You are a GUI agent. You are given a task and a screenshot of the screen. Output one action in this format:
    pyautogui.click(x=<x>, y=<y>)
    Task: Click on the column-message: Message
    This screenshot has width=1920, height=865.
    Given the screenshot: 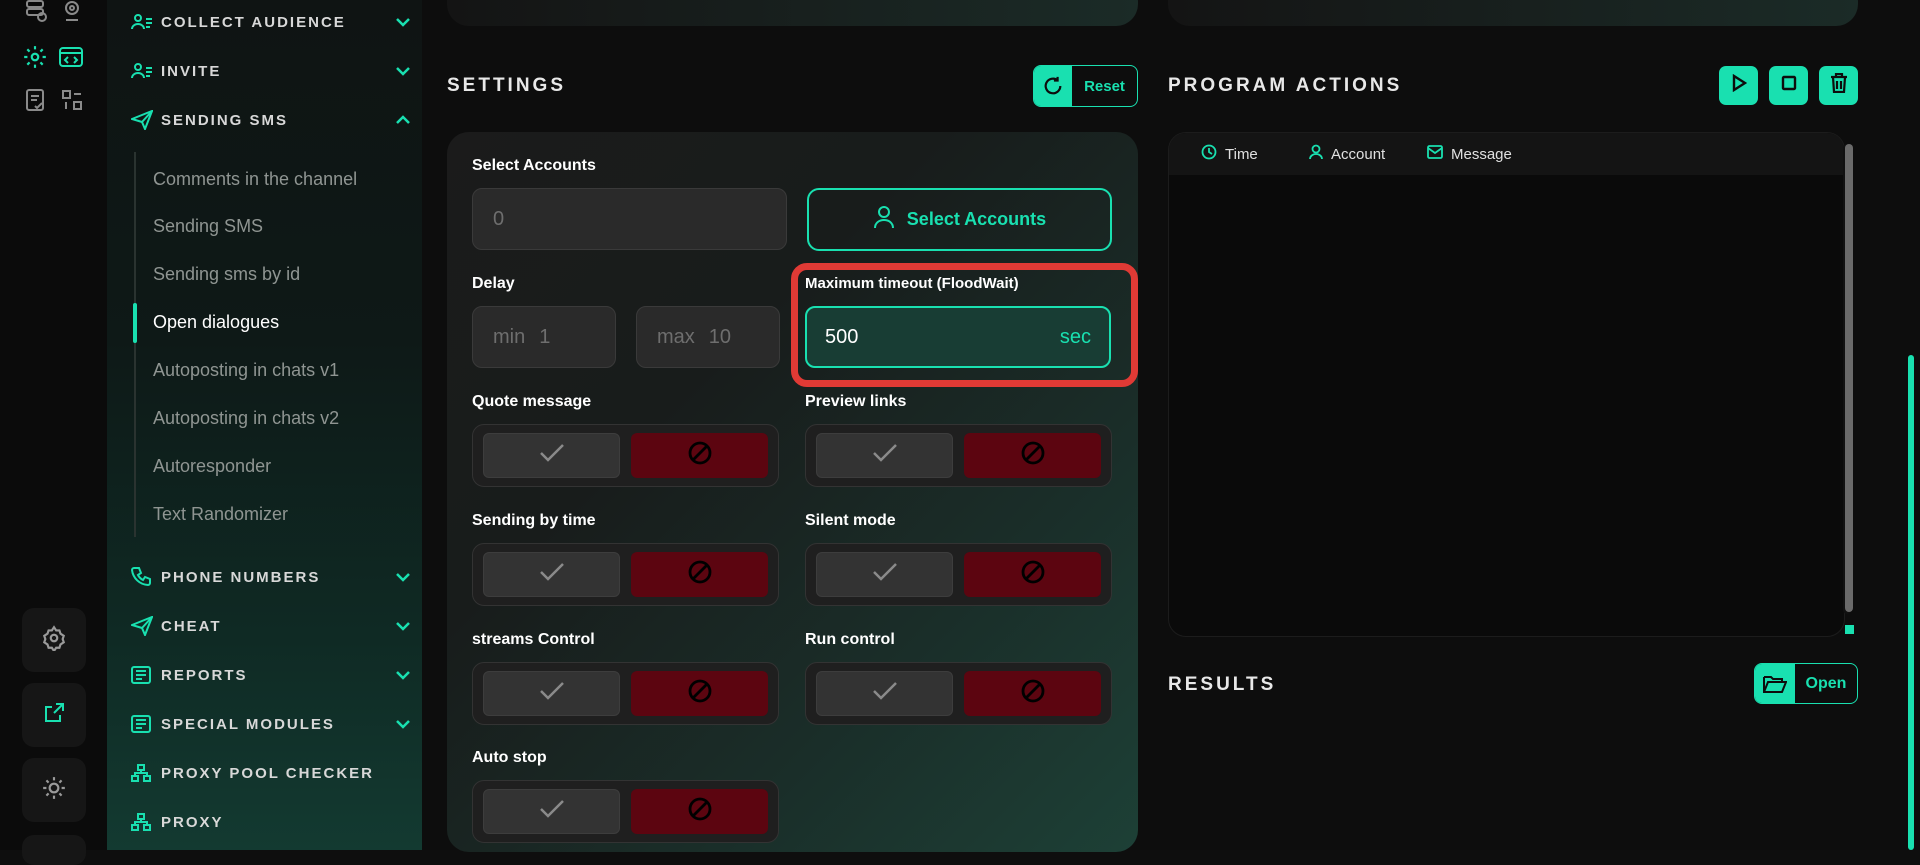 What is the action you would take?
    pyautogui.click(x=1469, y=154)
    